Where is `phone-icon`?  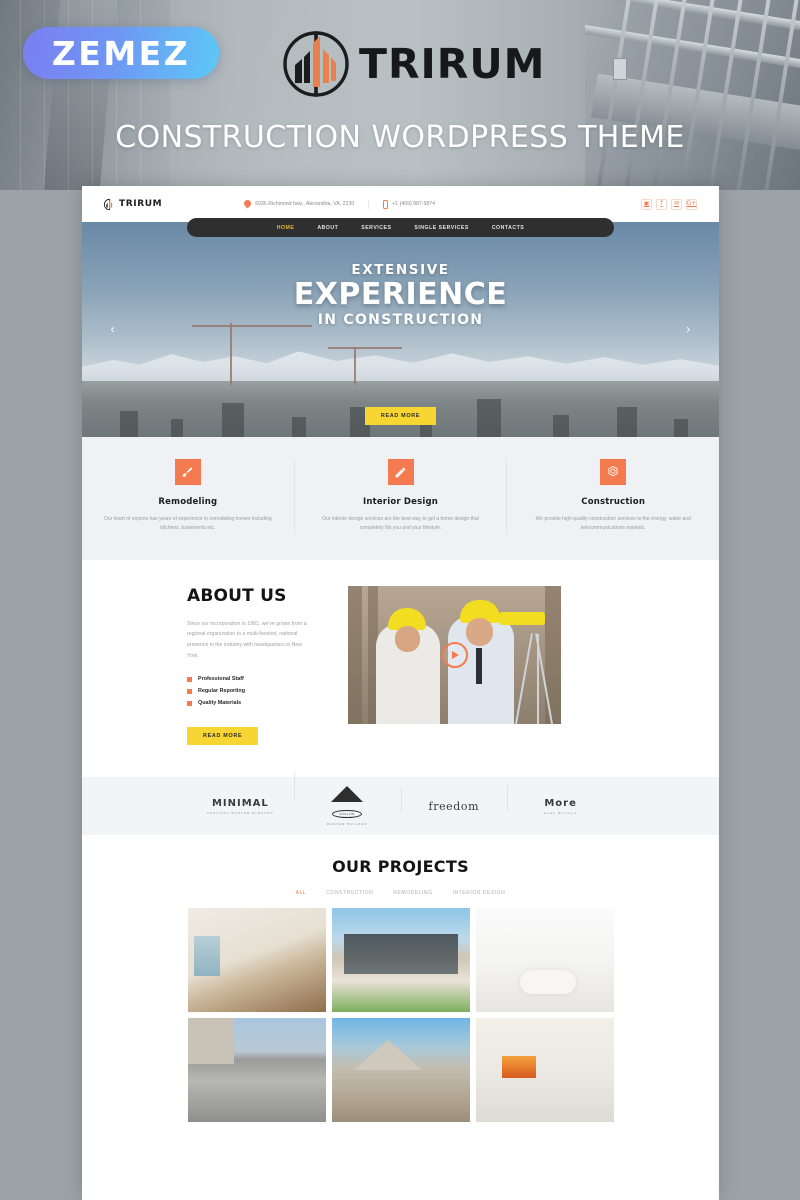 phone-icon is located at coordinates (386, 204).